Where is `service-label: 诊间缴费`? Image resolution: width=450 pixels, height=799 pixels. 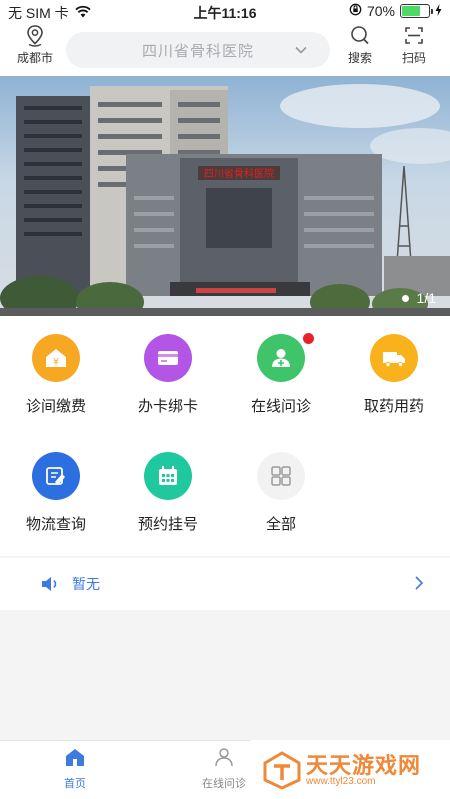
service-label: 诊间缴费 is located at coordinates (55, 406).